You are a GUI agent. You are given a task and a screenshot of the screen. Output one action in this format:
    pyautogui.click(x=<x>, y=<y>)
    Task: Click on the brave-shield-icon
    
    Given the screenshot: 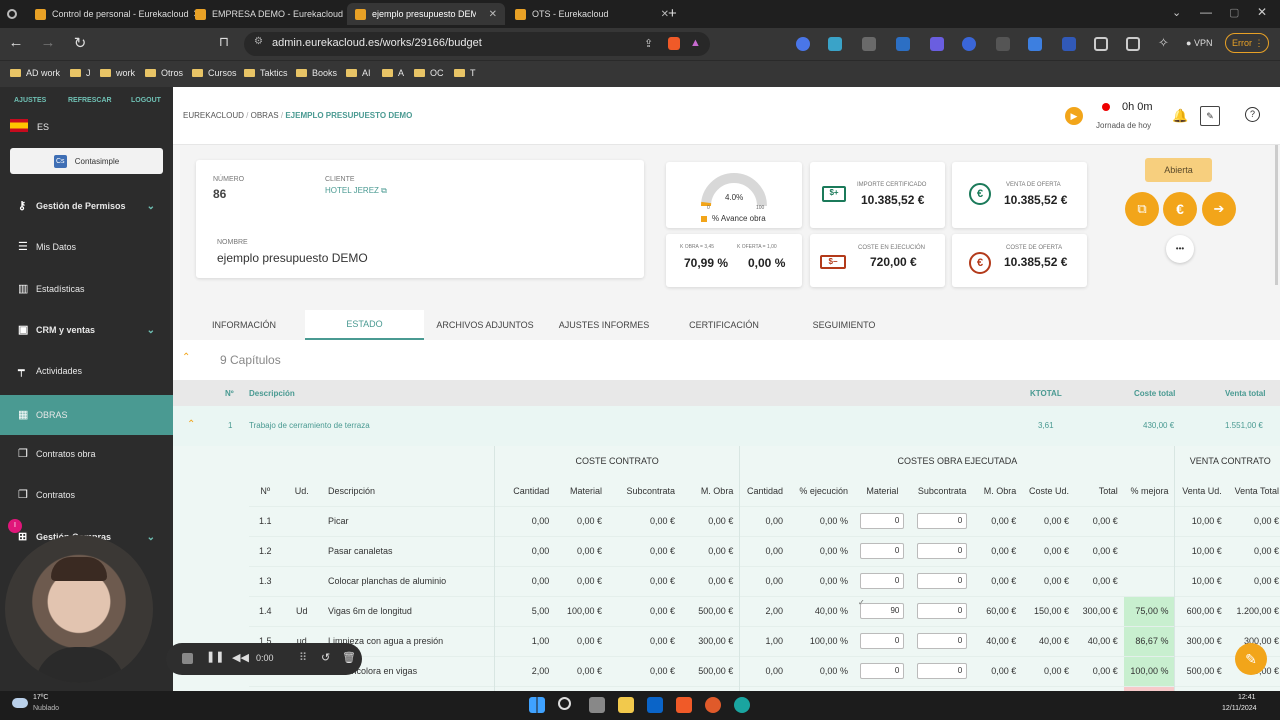 What is the action you would take?
    pyautogui.click(x=674, y=43)
    